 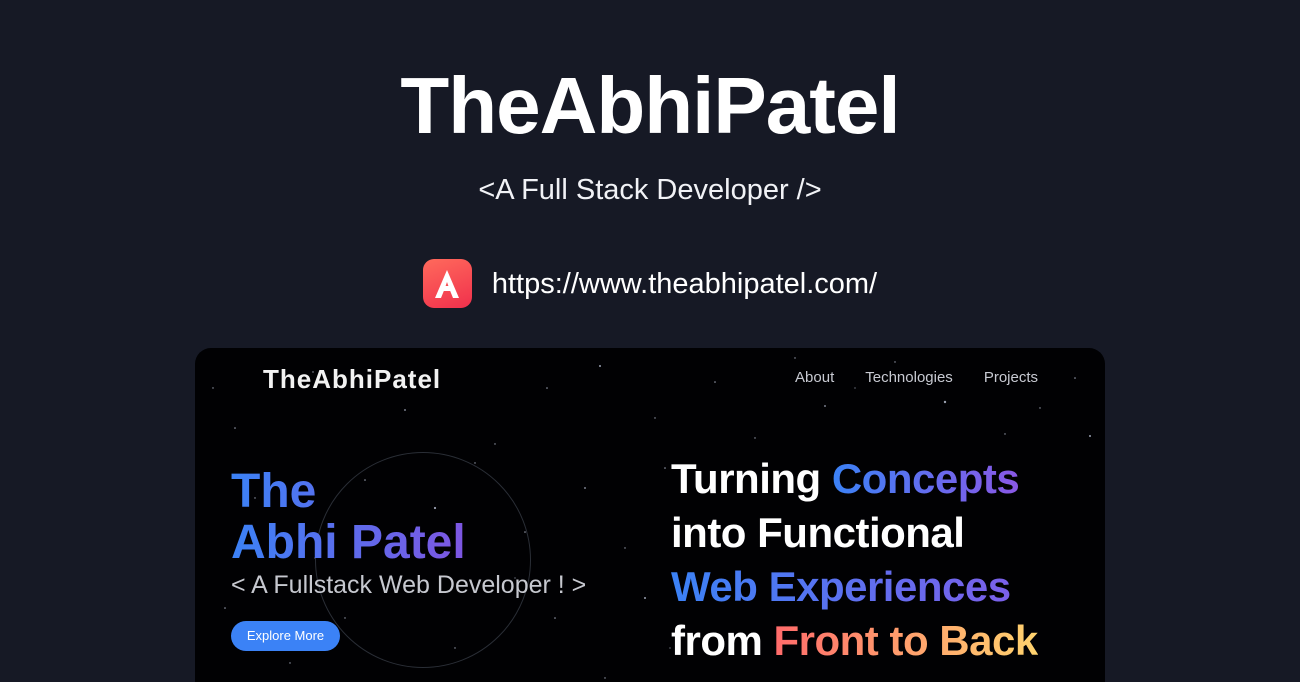 I want to click on preview-brand-logo: TheAbhiPatel, so click(x=352, y=379).